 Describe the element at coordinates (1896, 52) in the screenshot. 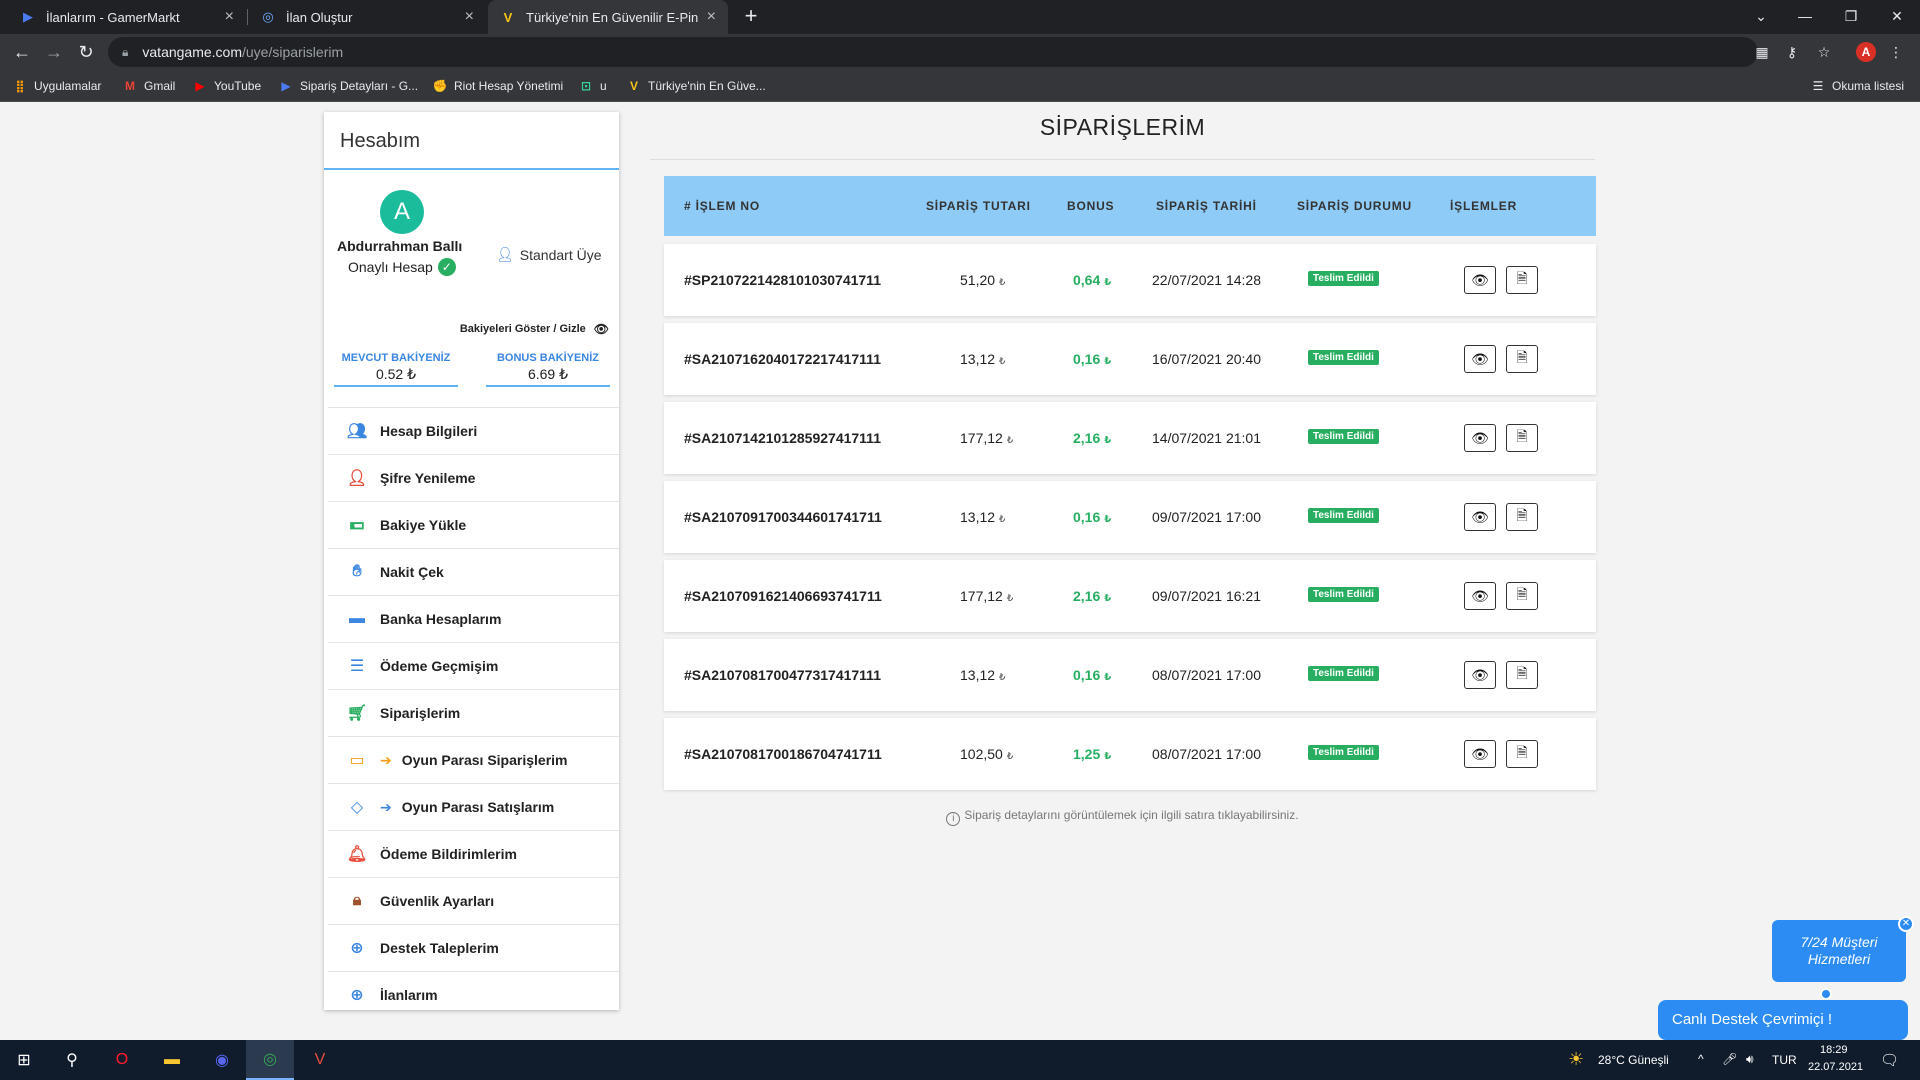

I see `menu-dots-icon: ⋮` at that location.